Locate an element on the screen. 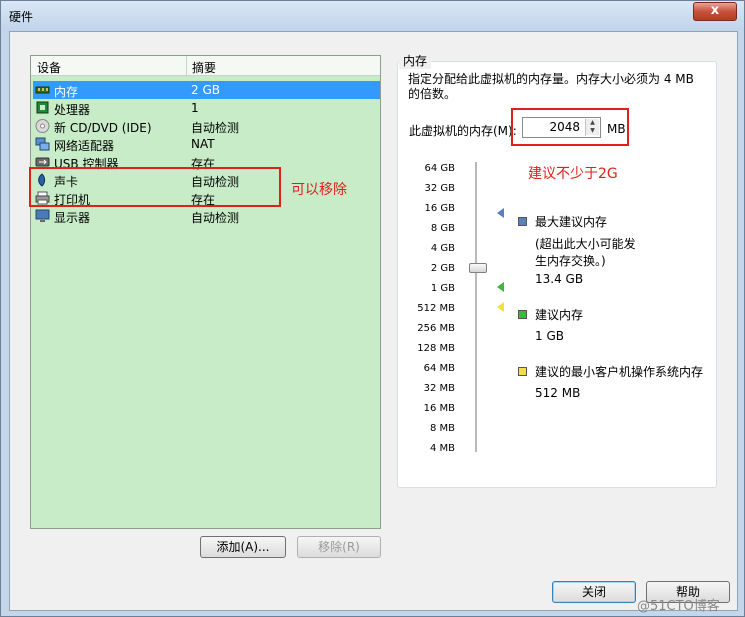  device-row-cd-dvd: 新 CD/DVD (IDE) 自动检测 is located at coordinates (206, 126).